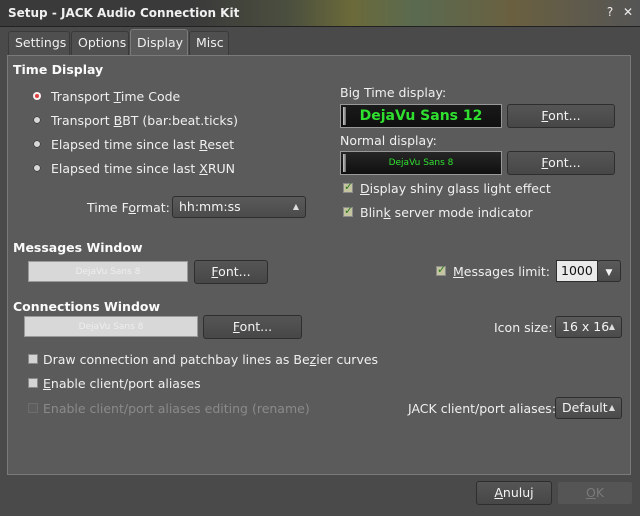 The height and width of the screenshot is (516, 640). I want to click on big-time-display-label: Big Time display:, so click(393, 92).